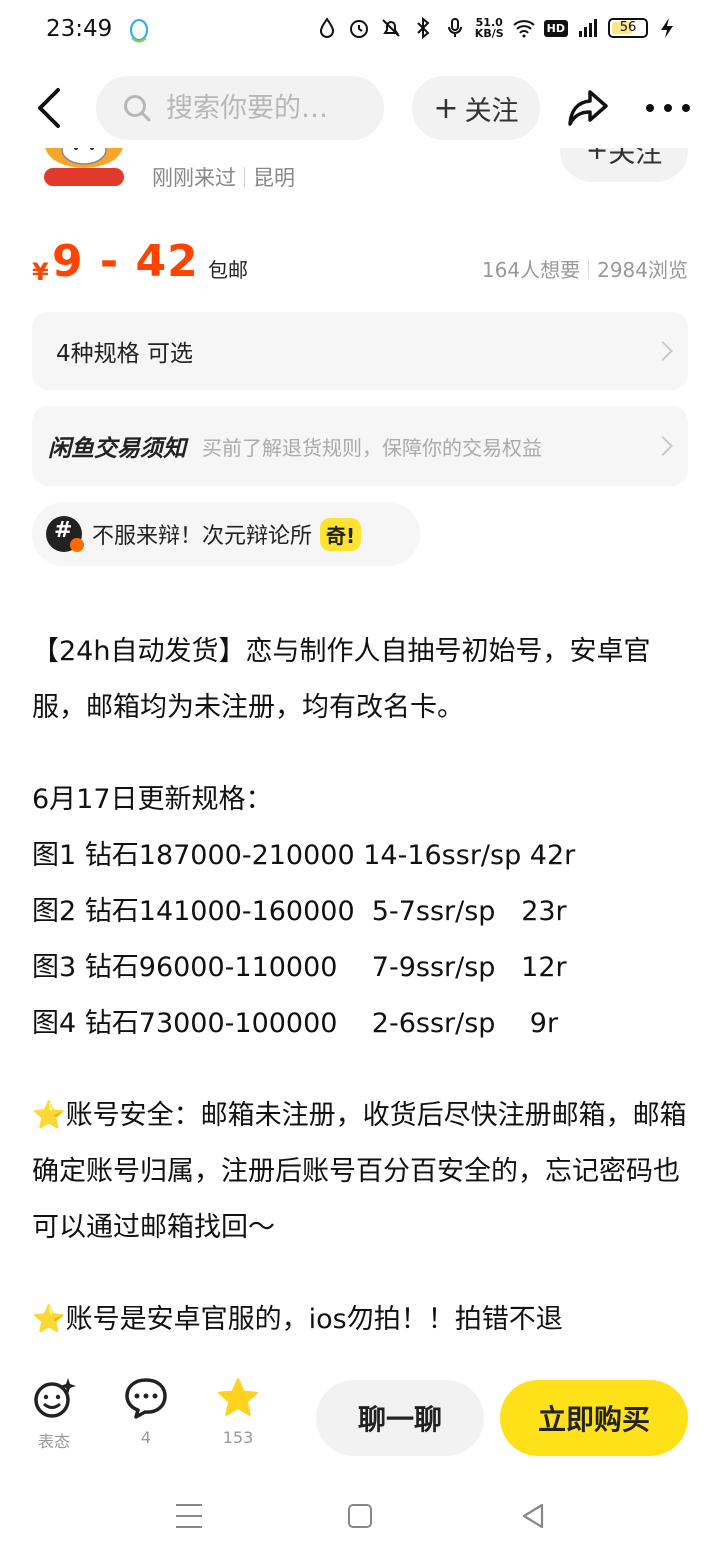  Describe the element at coordinates (667, 28) in the screenshot. I see `charging-icon` at that location.